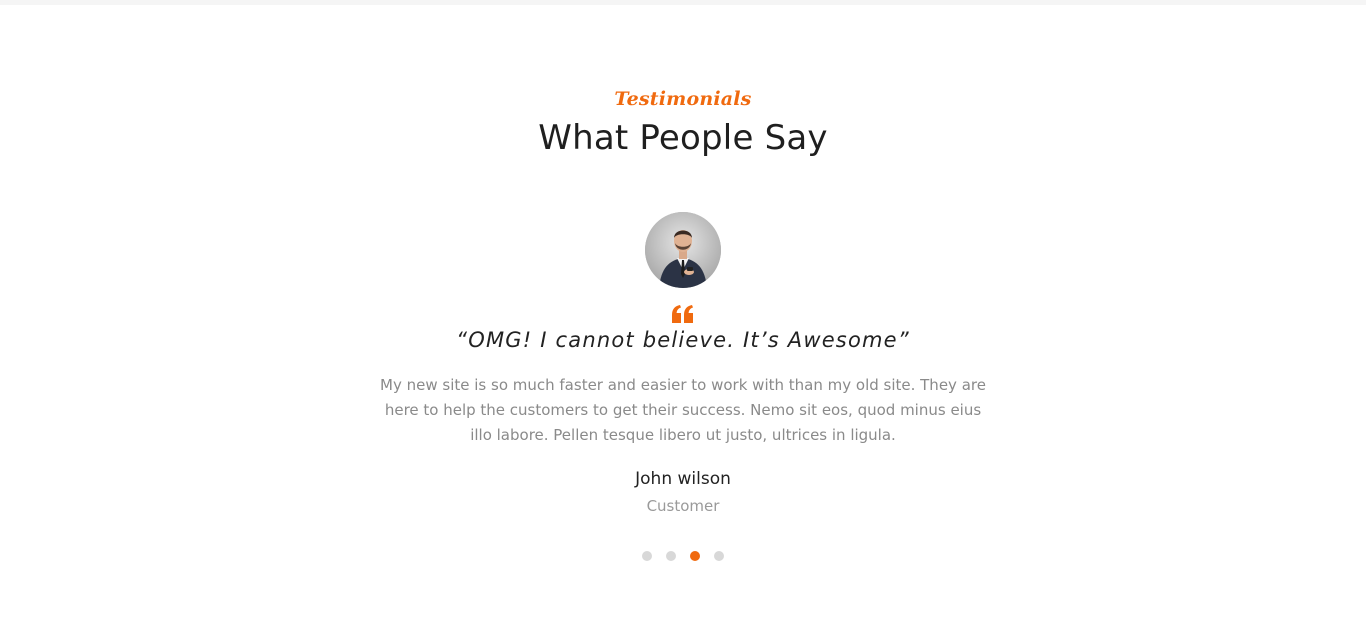 The width and height of the screenshot is (1366, 632). I want to click on section-title: What People Say, so click(683, 138).